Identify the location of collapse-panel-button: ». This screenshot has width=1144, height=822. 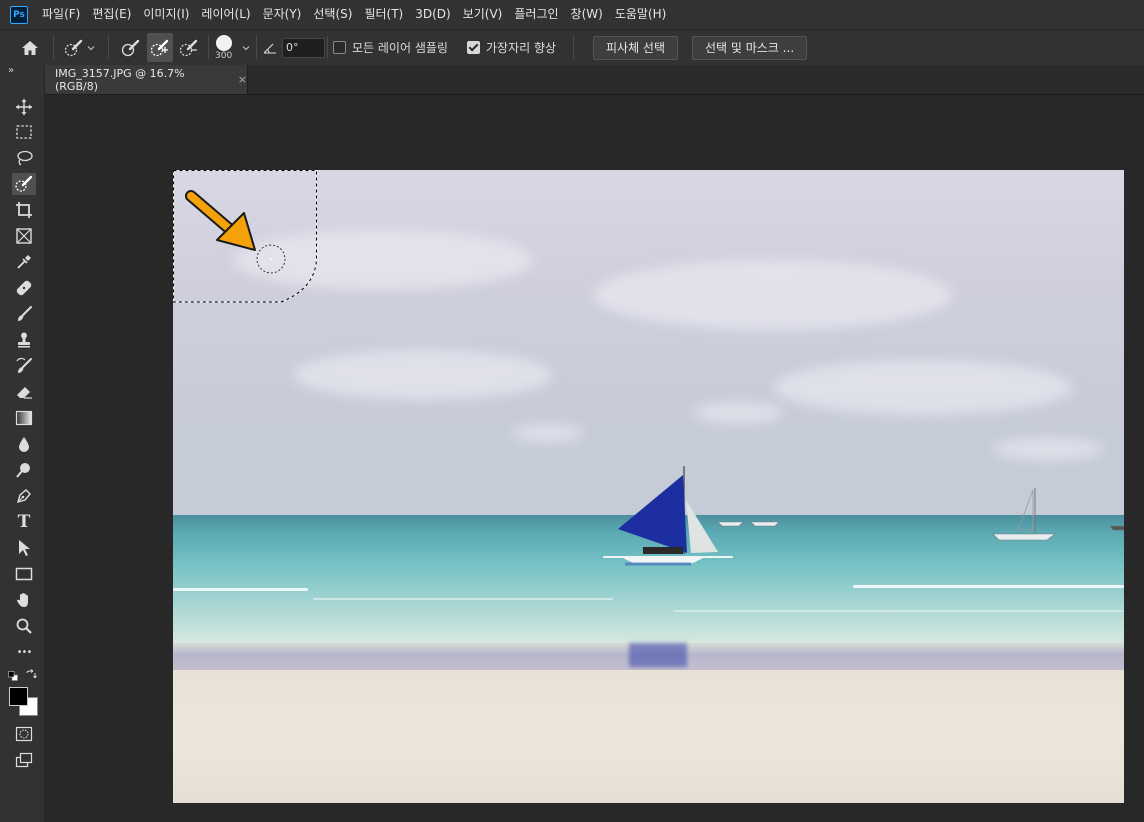
(11, 70).